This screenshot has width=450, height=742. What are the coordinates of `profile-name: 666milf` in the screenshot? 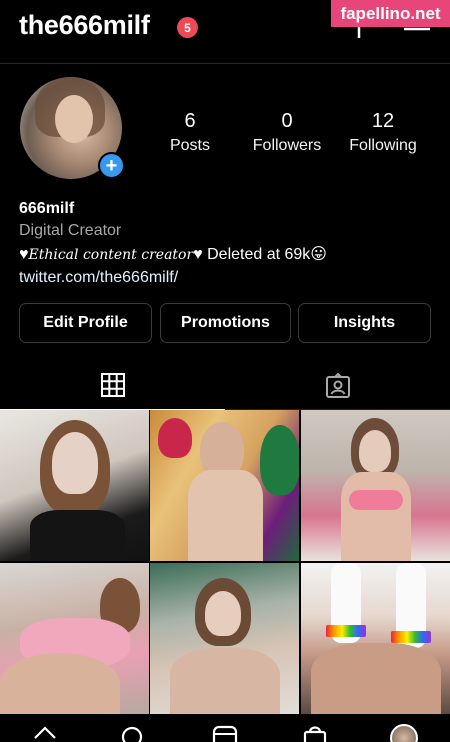 It's located at (47, 208).